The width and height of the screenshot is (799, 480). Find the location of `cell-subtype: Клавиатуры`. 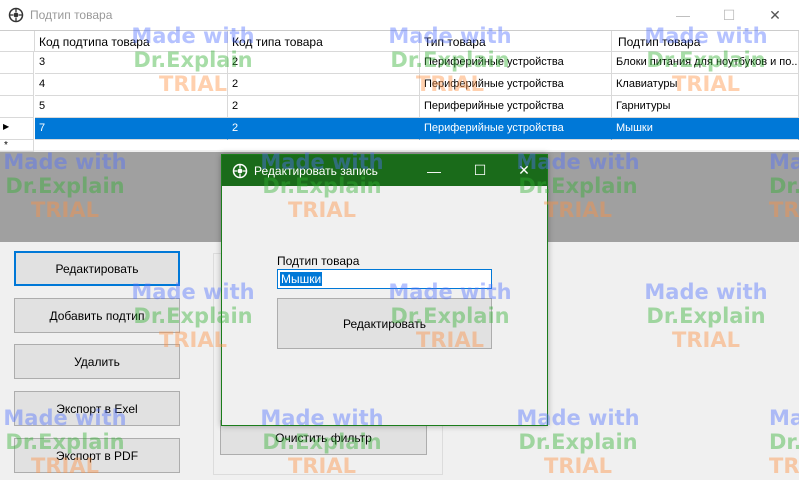

cell-subtype: Клавиатуры is located at coordinates (705, 85).